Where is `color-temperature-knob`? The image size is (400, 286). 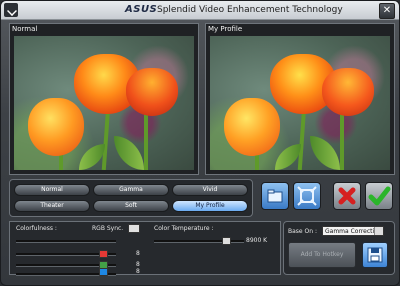
color-temperature-knob is located at coordinates (226, 241).